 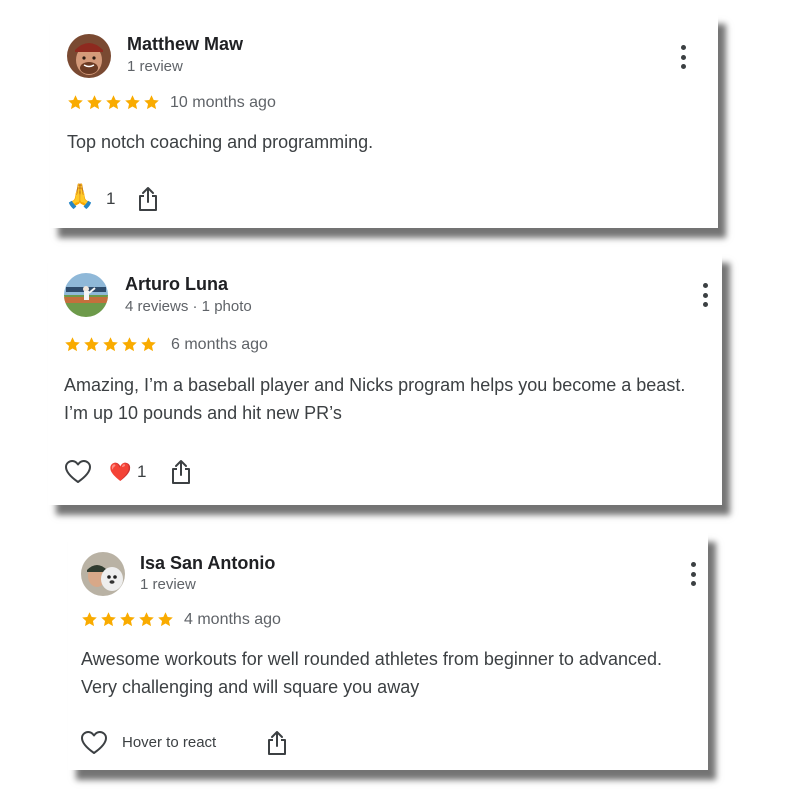 I want to click on reviewer-name: Matthew Maw, so click(x=185, y=44).